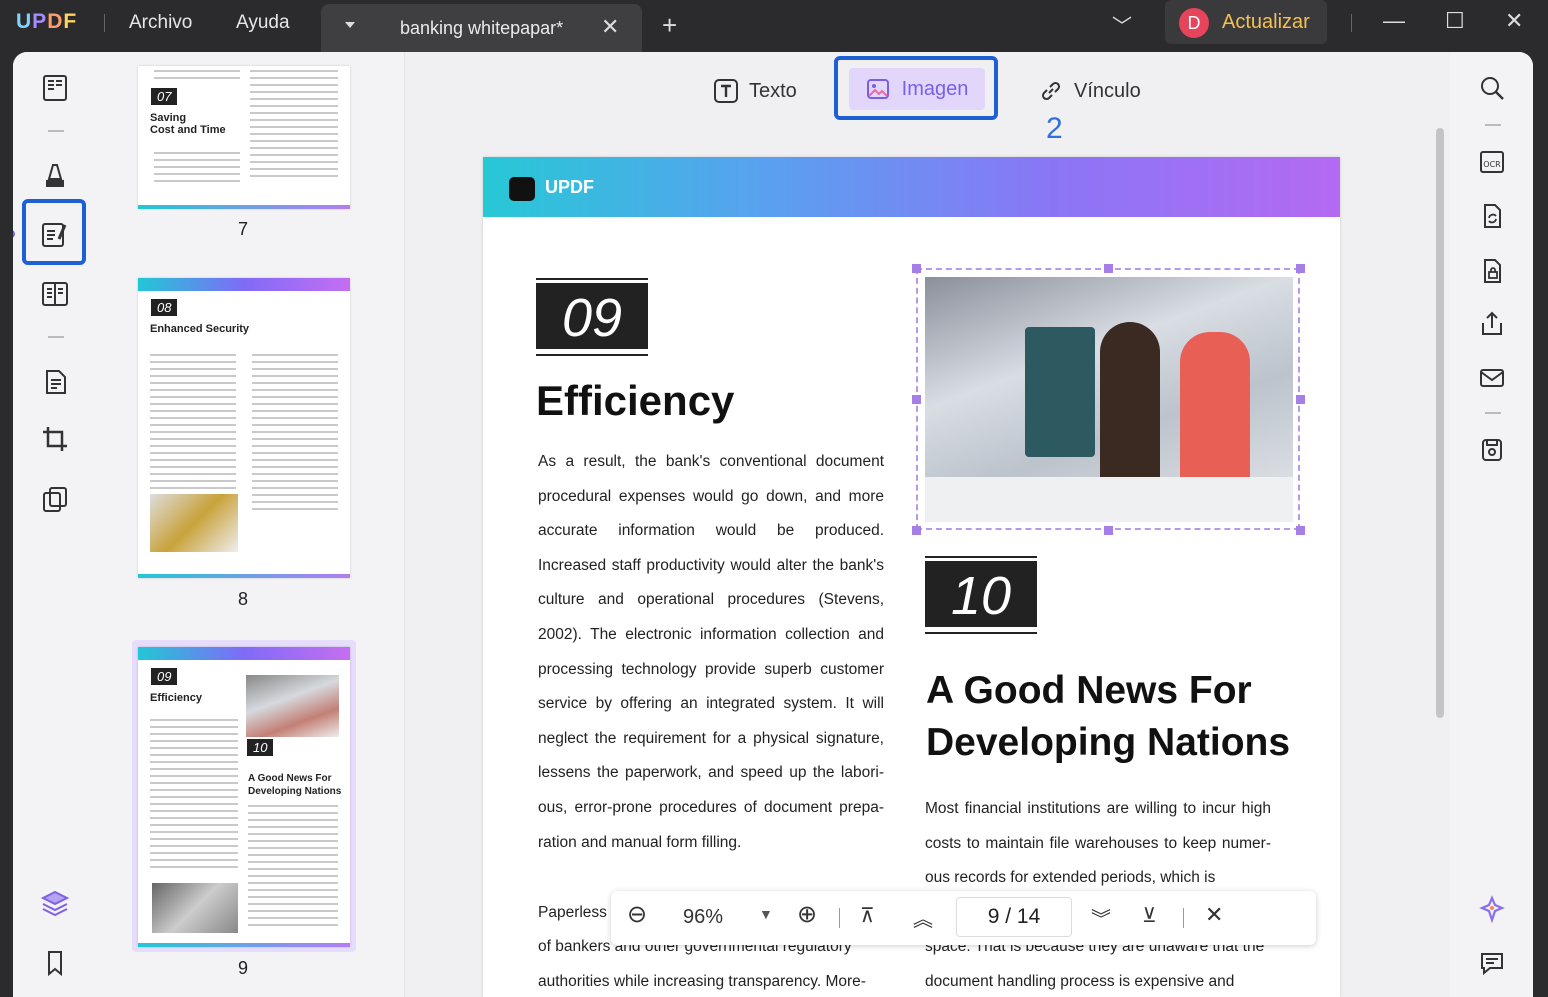 The image size is (1548, 997). What do you see at coordinates (55, 88) in the screenshot?
I see `reader-icon` at bounding box center [55, 88].